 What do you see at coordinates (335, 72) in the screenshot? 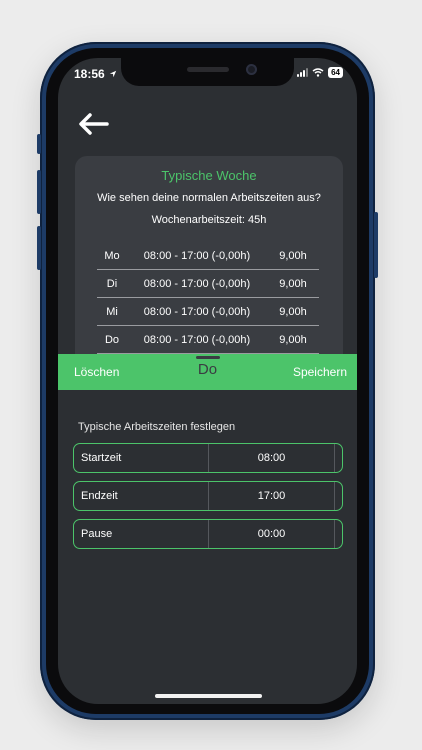
I see `battery-icon: 64` at bounding box center [335, 72].